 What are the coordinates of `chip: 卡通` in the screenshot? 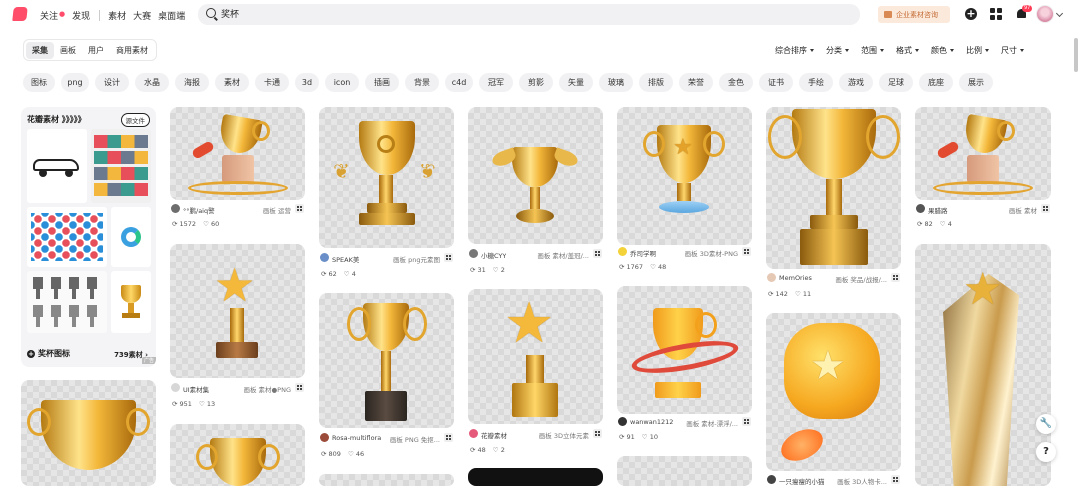 It's located at (272, 82).